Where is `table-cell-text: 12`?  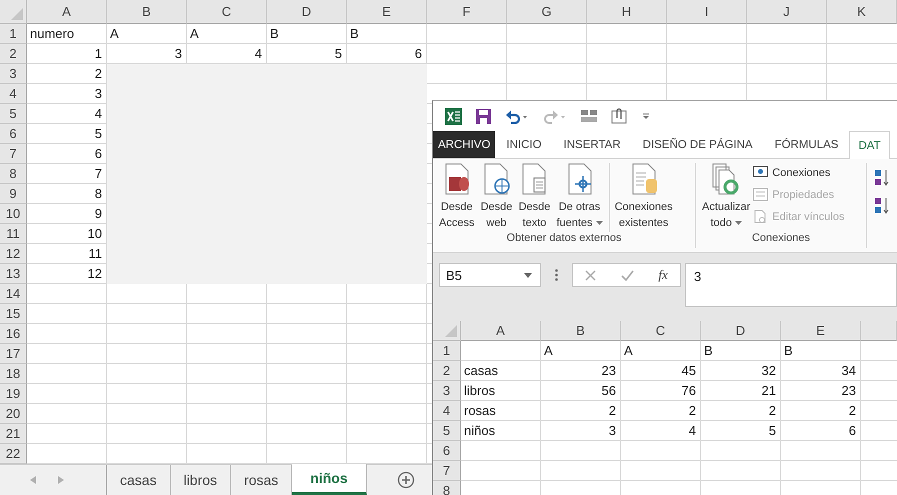
table-cell-text: 12 is located at coordinates (94, 274).